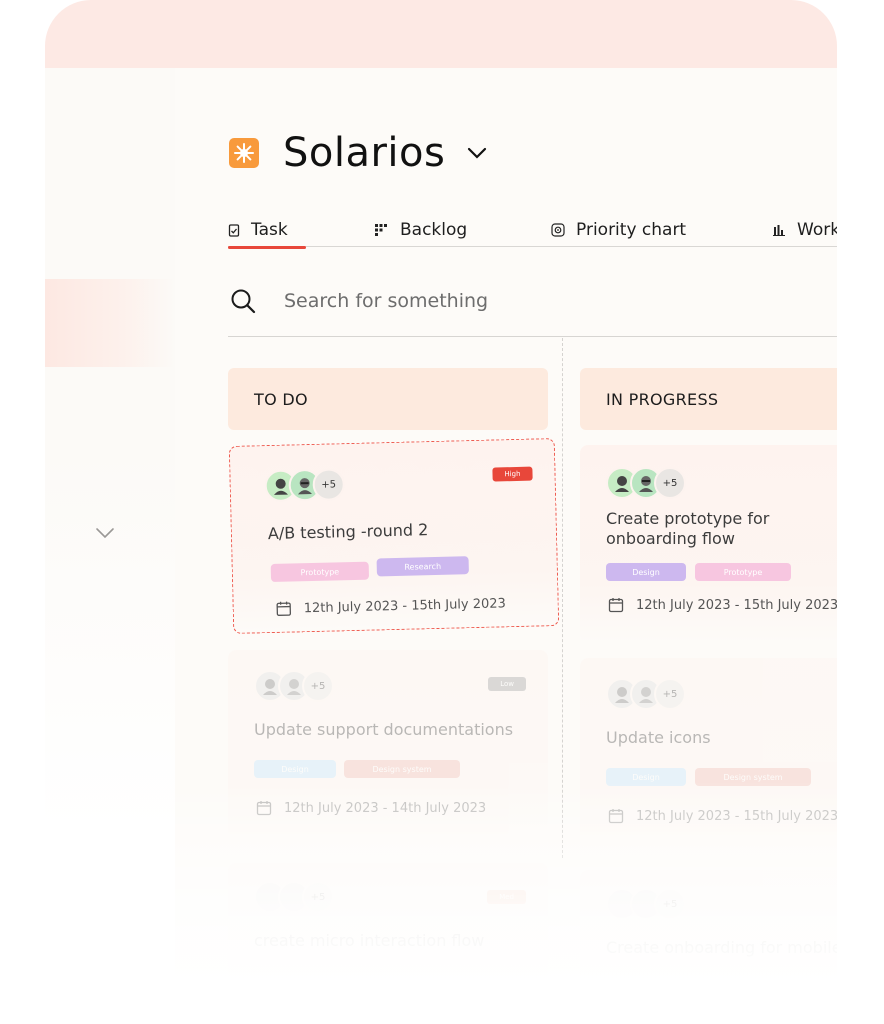  Describe the element at coordinates (384, 729) in the screenshot. I see `card-title: Update support documentations` at that location.